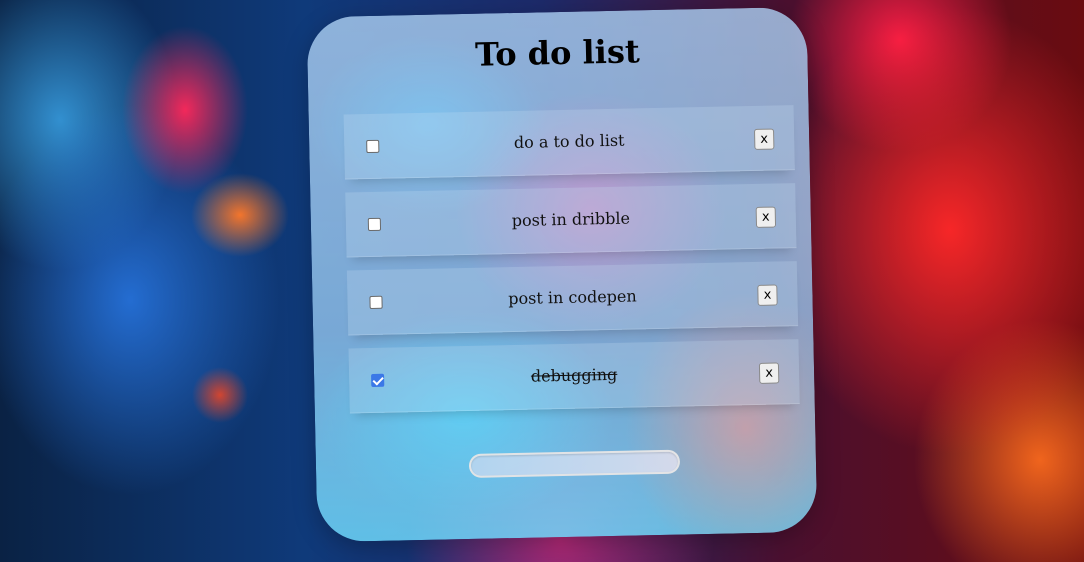 The image size is (1084, 562). Describe the element at coordinates (557, 53) in the screenshot. I see `page-title: To do list` at that location.